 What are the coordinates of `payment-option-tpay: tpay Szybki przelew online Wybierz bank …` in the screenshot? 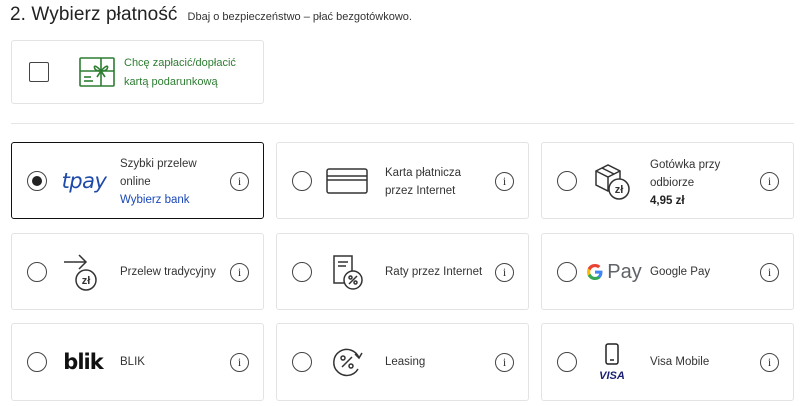 It's located at (137, 180).